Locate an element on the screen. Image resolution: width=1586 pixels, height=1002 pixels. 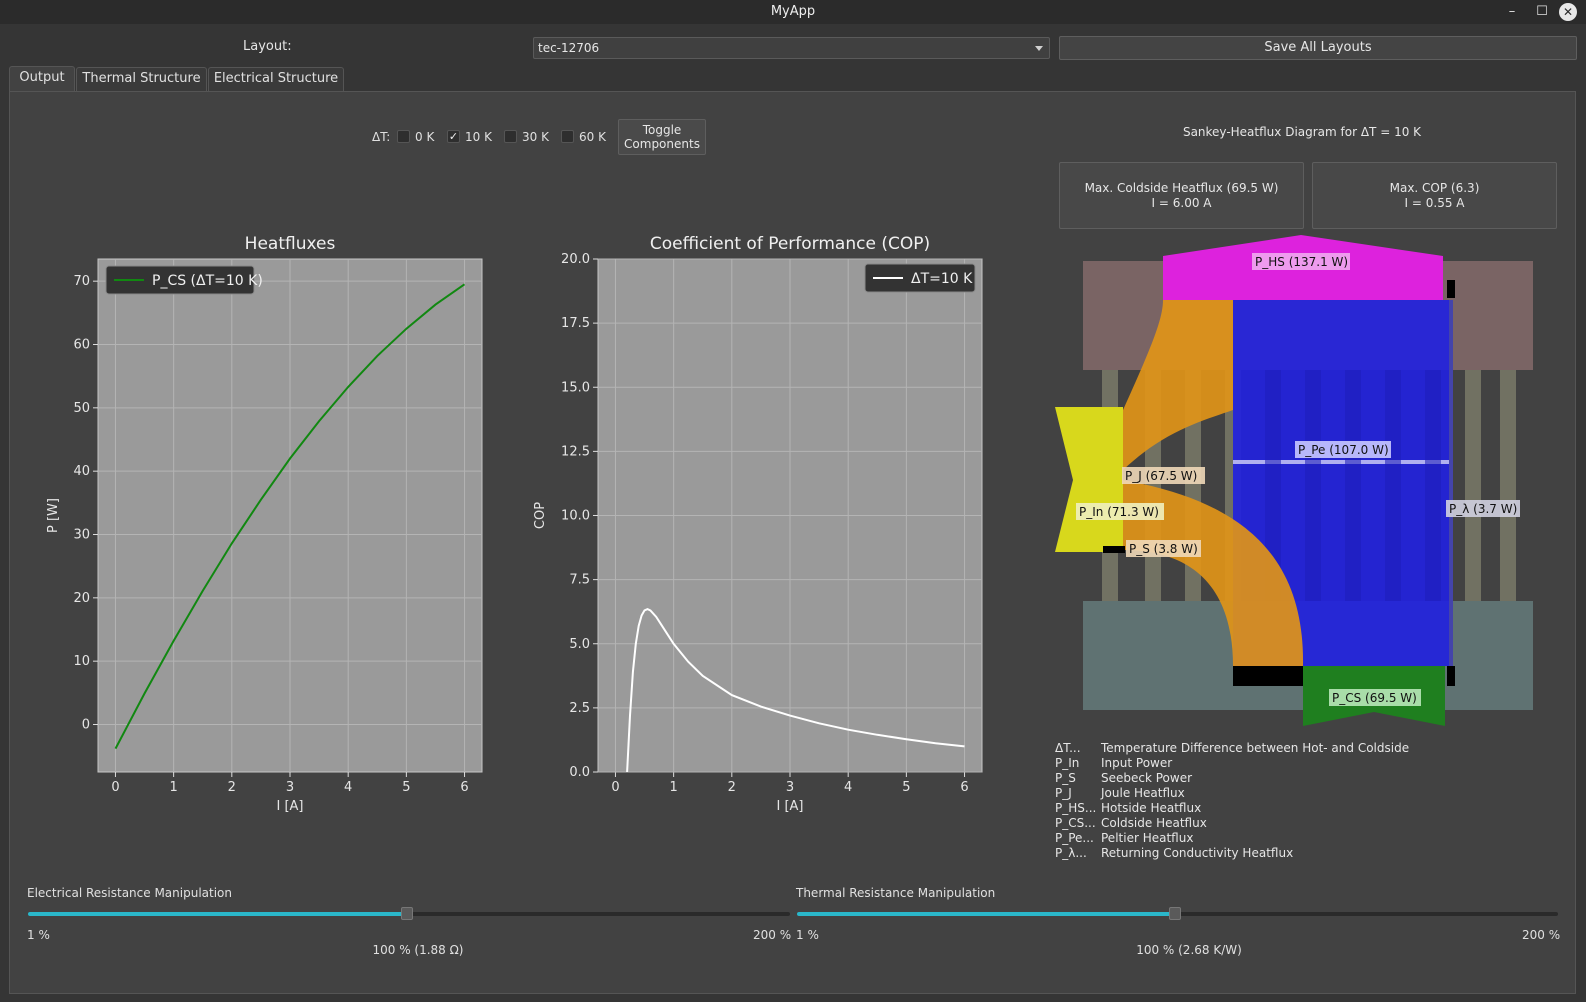
window-title: MyApp is located at coordinates (793, 11).